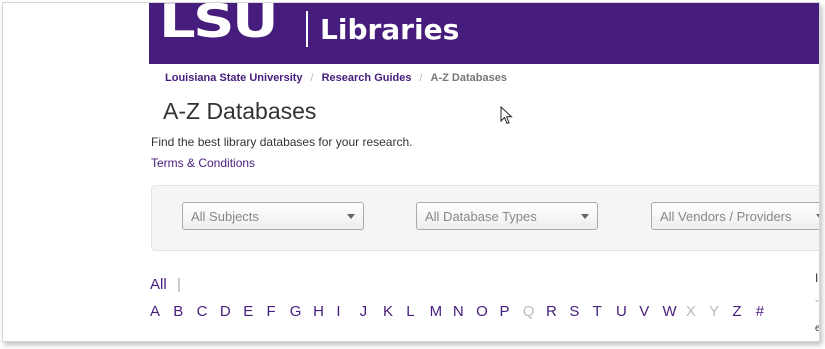 The height and width of the screenshot is (349, 825). Describe the element at coordinates (627, 311) in the screenshot. I see `az-letter-u: U` at that location.